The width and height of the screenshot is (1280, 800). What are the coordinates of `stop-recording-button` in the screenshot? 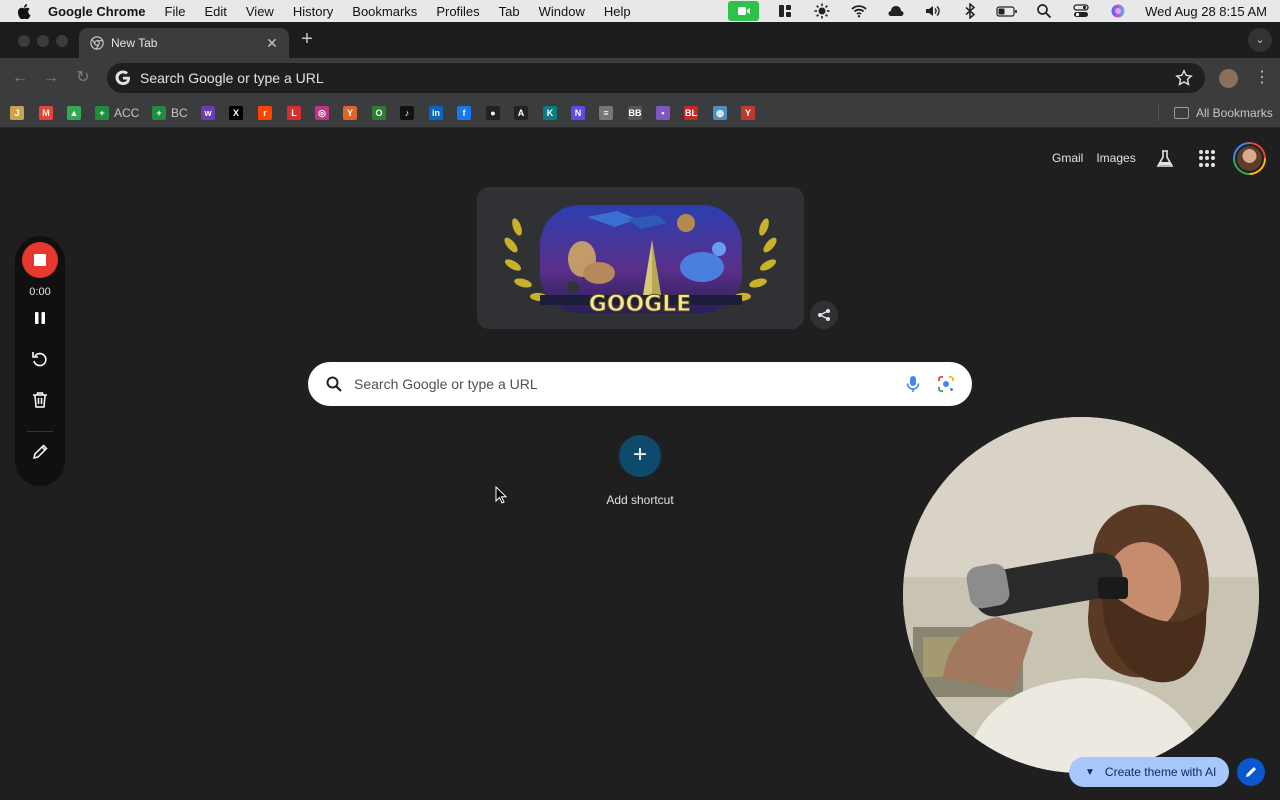 It's located at (40, 260).